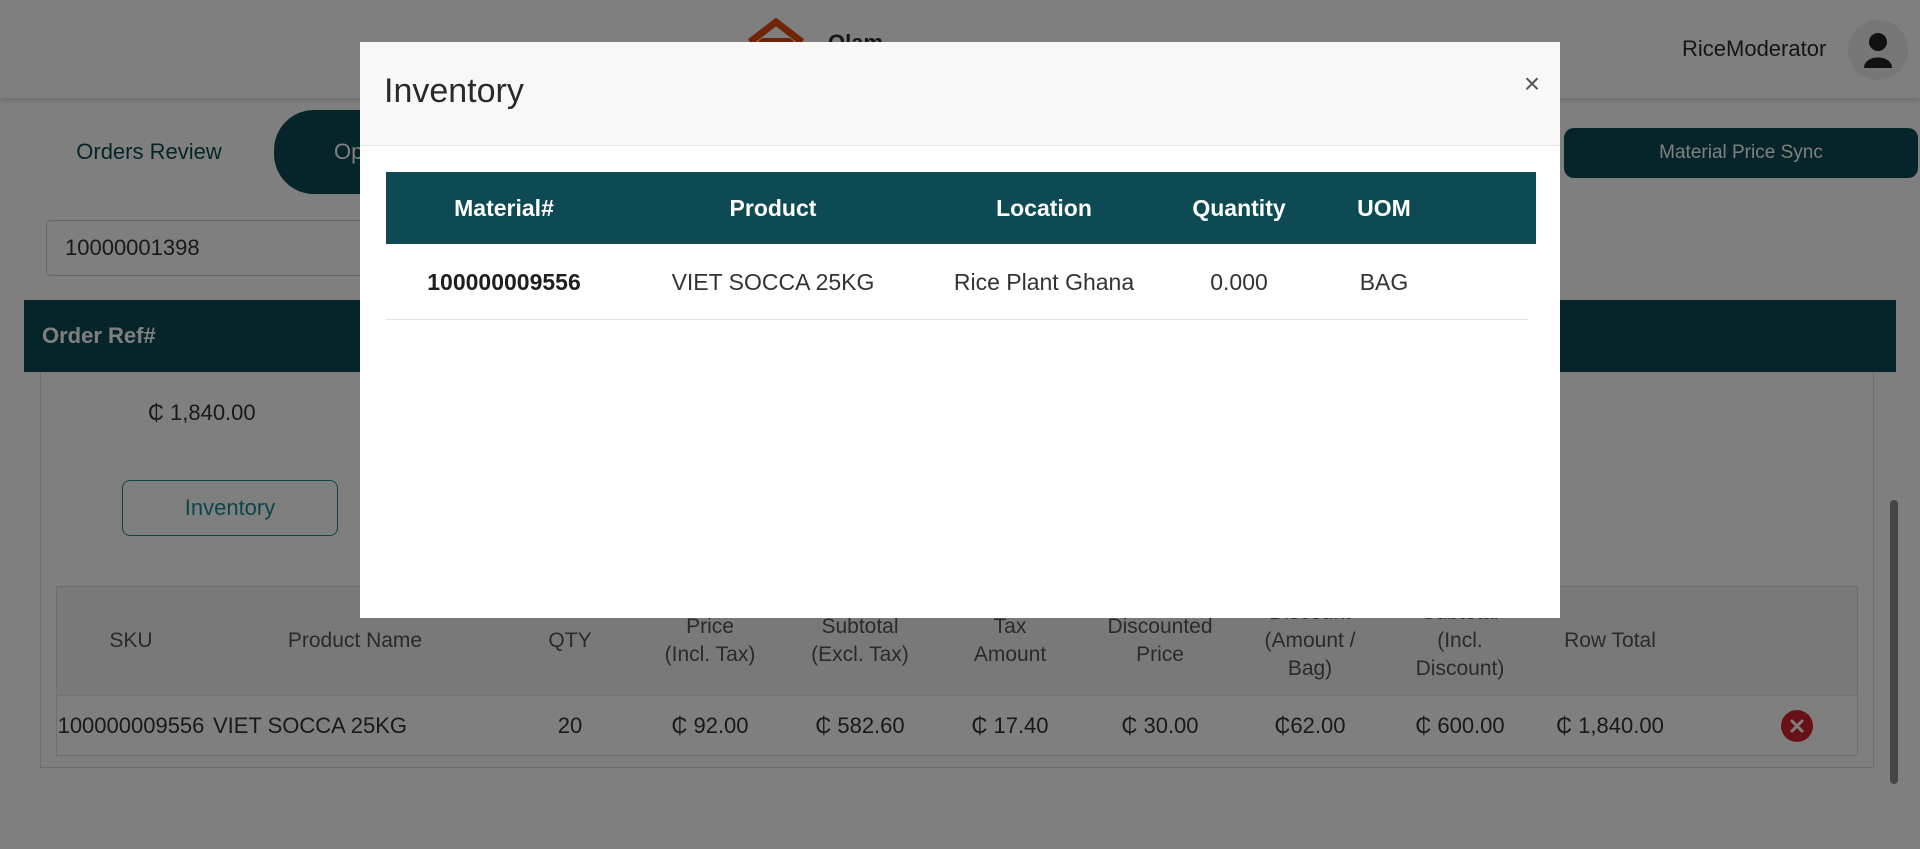 The width and height of the screenshot is (1920, 849). Describe the element at coordinates (1044, 207) in the screenshot. I see `col-location: Location` at that location.